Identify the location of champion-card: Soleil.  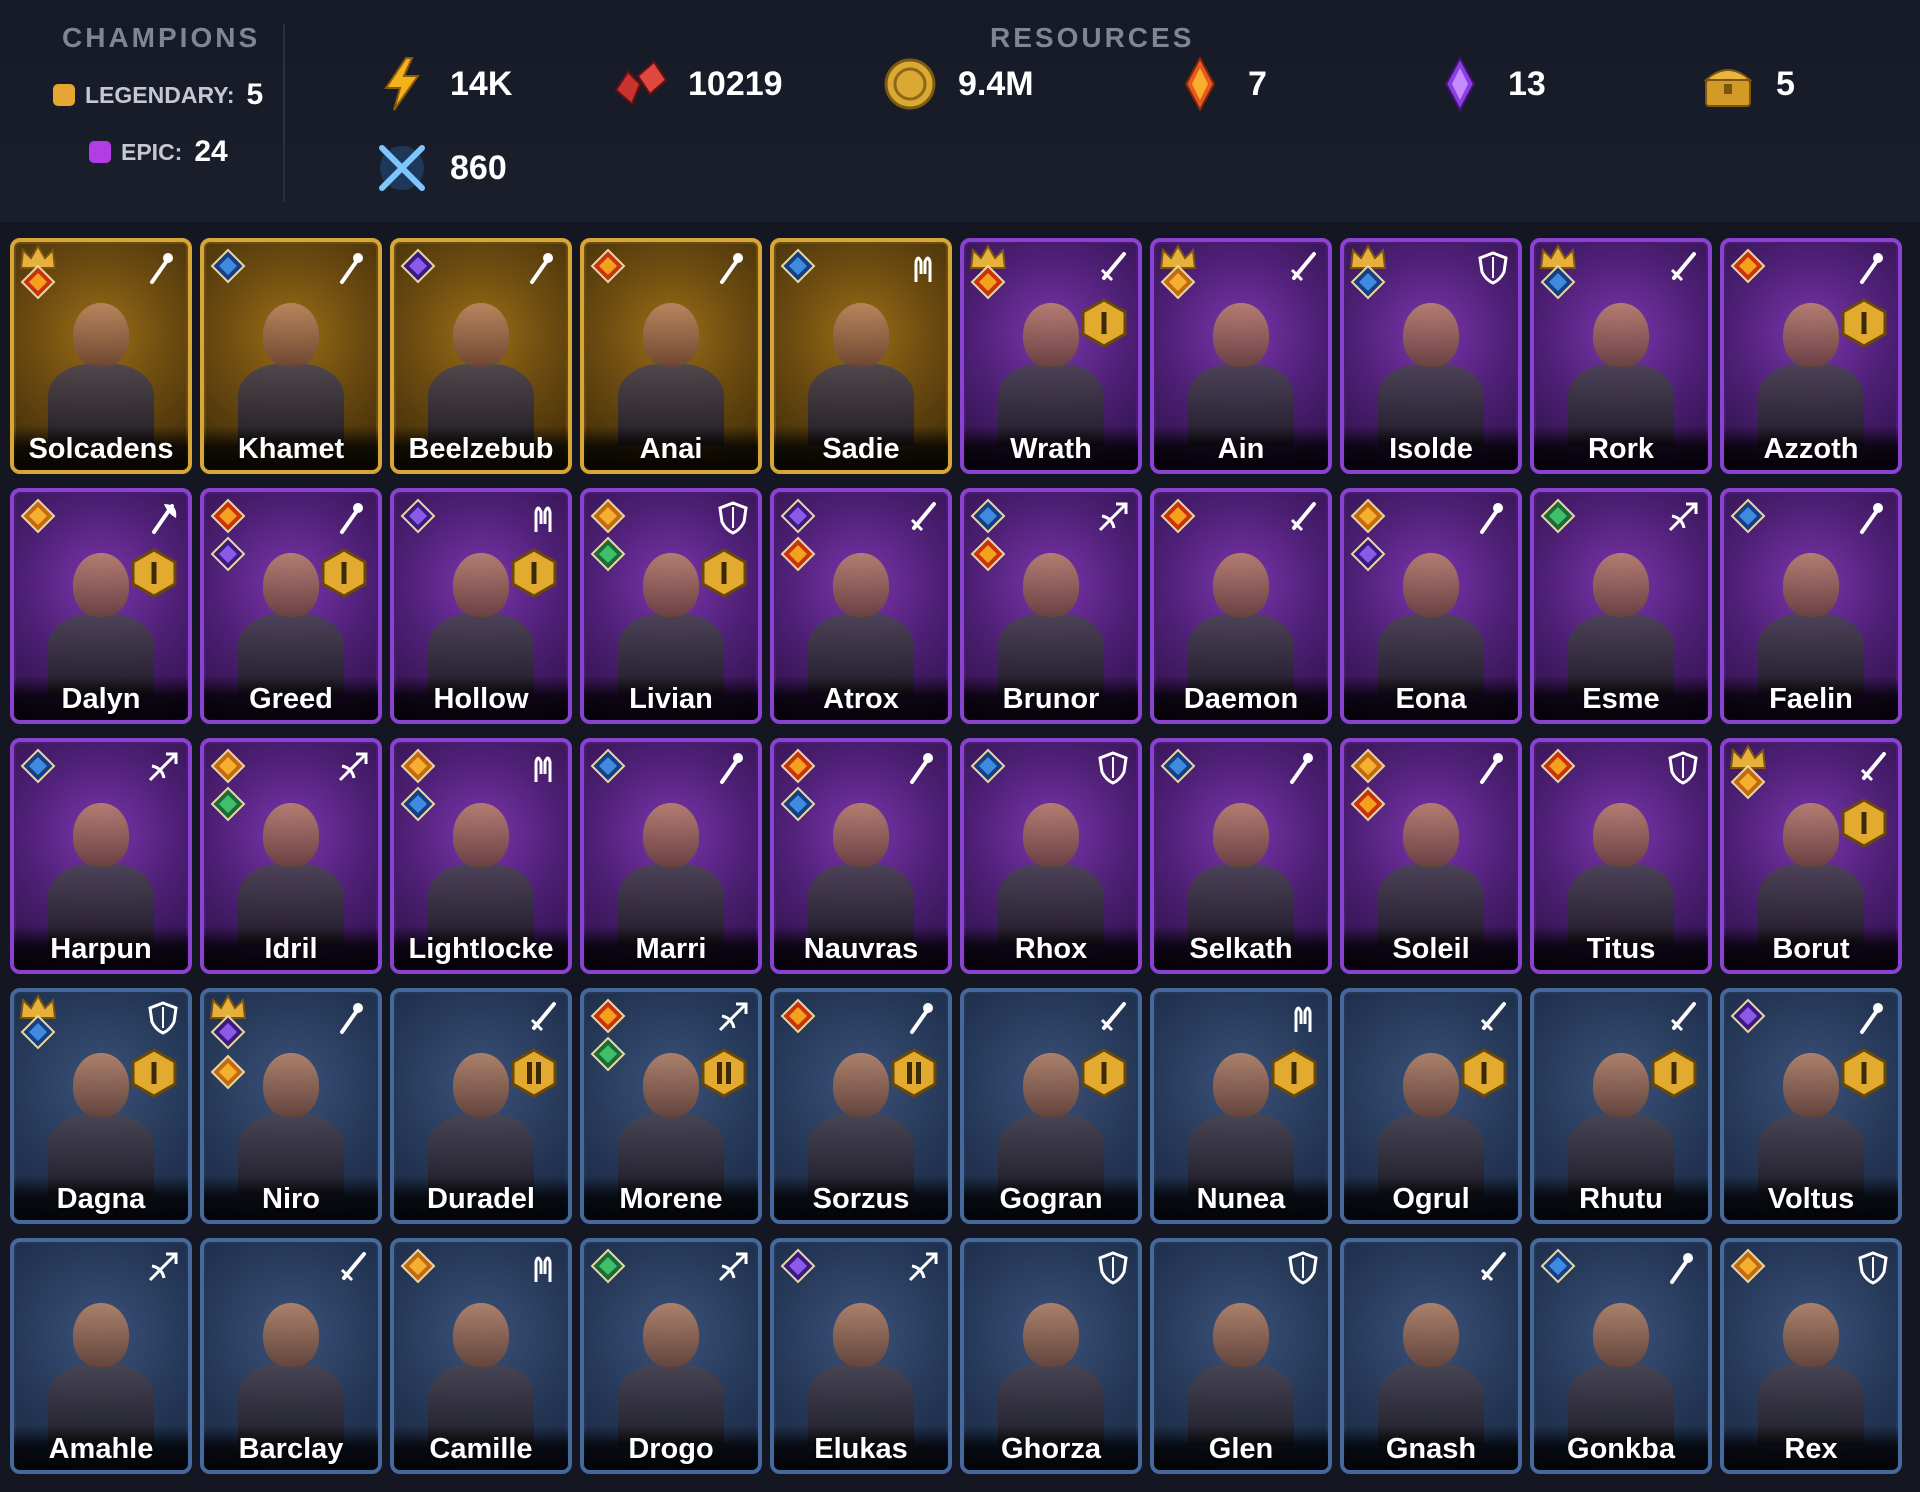
(1431, 856).